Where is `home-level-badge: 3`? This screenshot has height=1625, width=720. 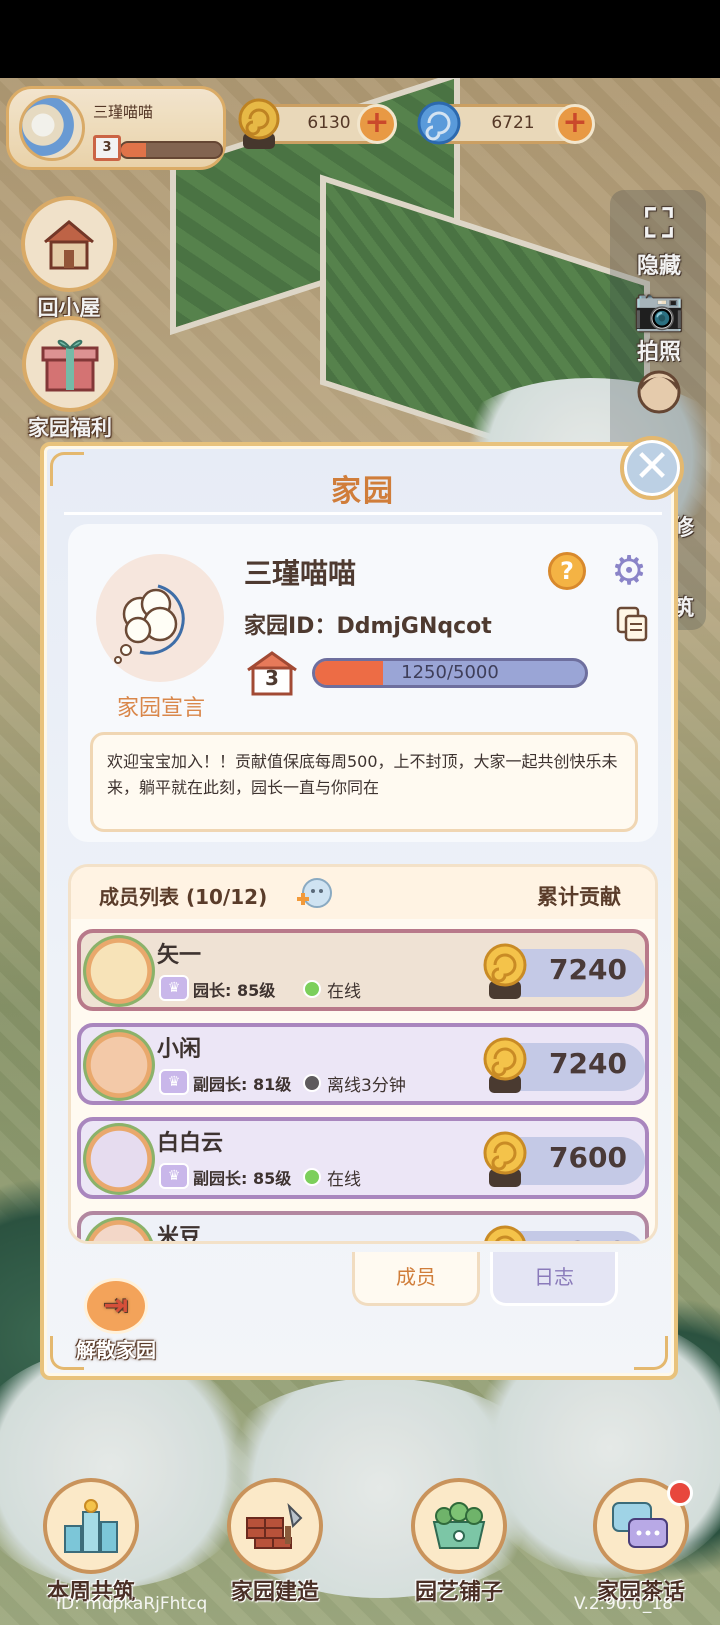
home-level-badge: 3 is located at coordinates (272, 673).